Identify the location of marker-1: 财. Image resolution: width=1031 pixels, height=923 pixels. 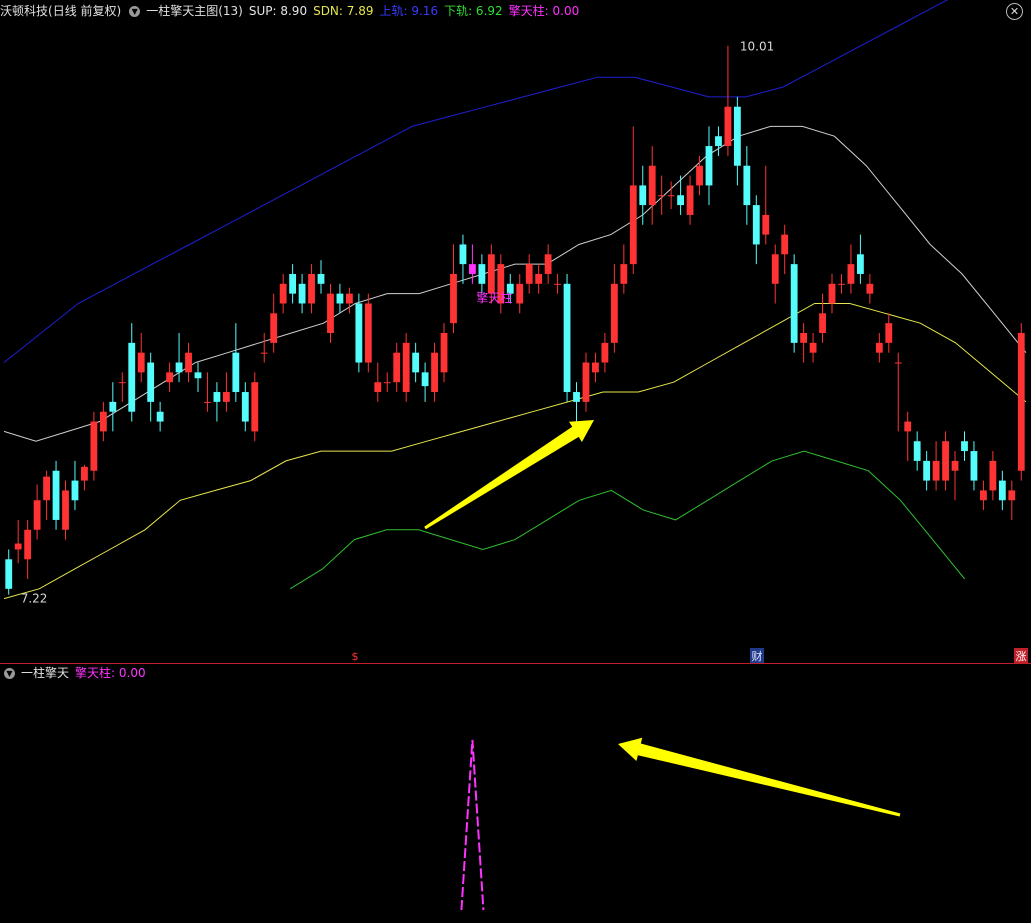
(757, 656).